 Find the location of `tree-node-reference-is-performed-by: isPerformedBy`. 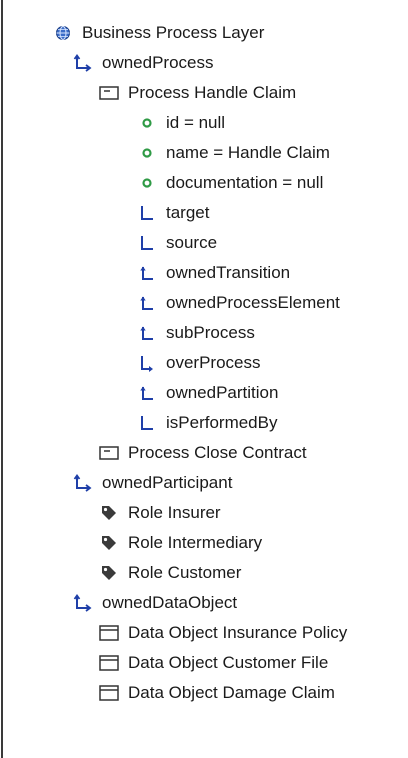

tree-node-reference-is-performed-by: isPerformedBy is located at coordinates (206, 423).